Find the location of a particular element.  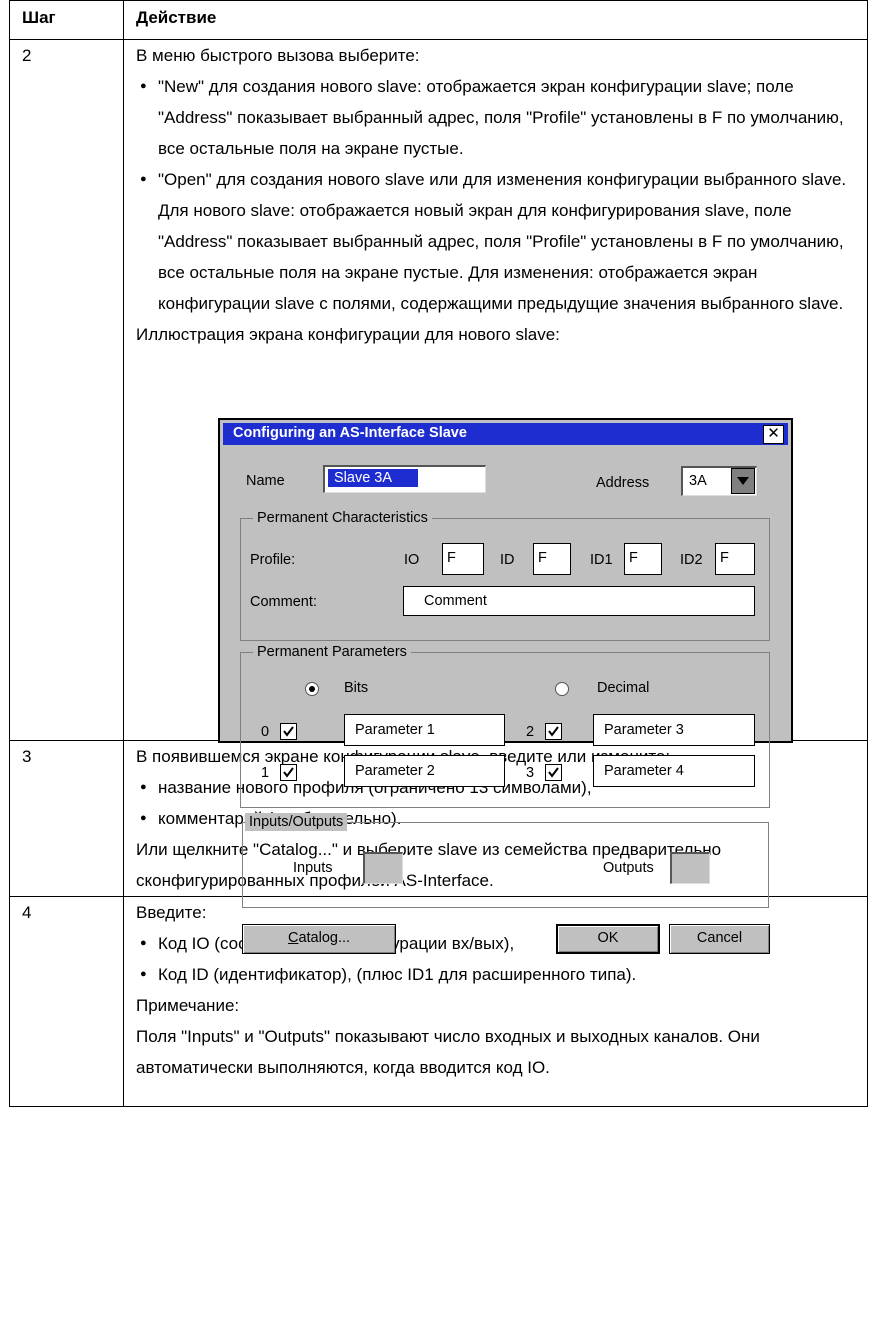

param-label: Parameter 2 is located at coordinates (395, 771).